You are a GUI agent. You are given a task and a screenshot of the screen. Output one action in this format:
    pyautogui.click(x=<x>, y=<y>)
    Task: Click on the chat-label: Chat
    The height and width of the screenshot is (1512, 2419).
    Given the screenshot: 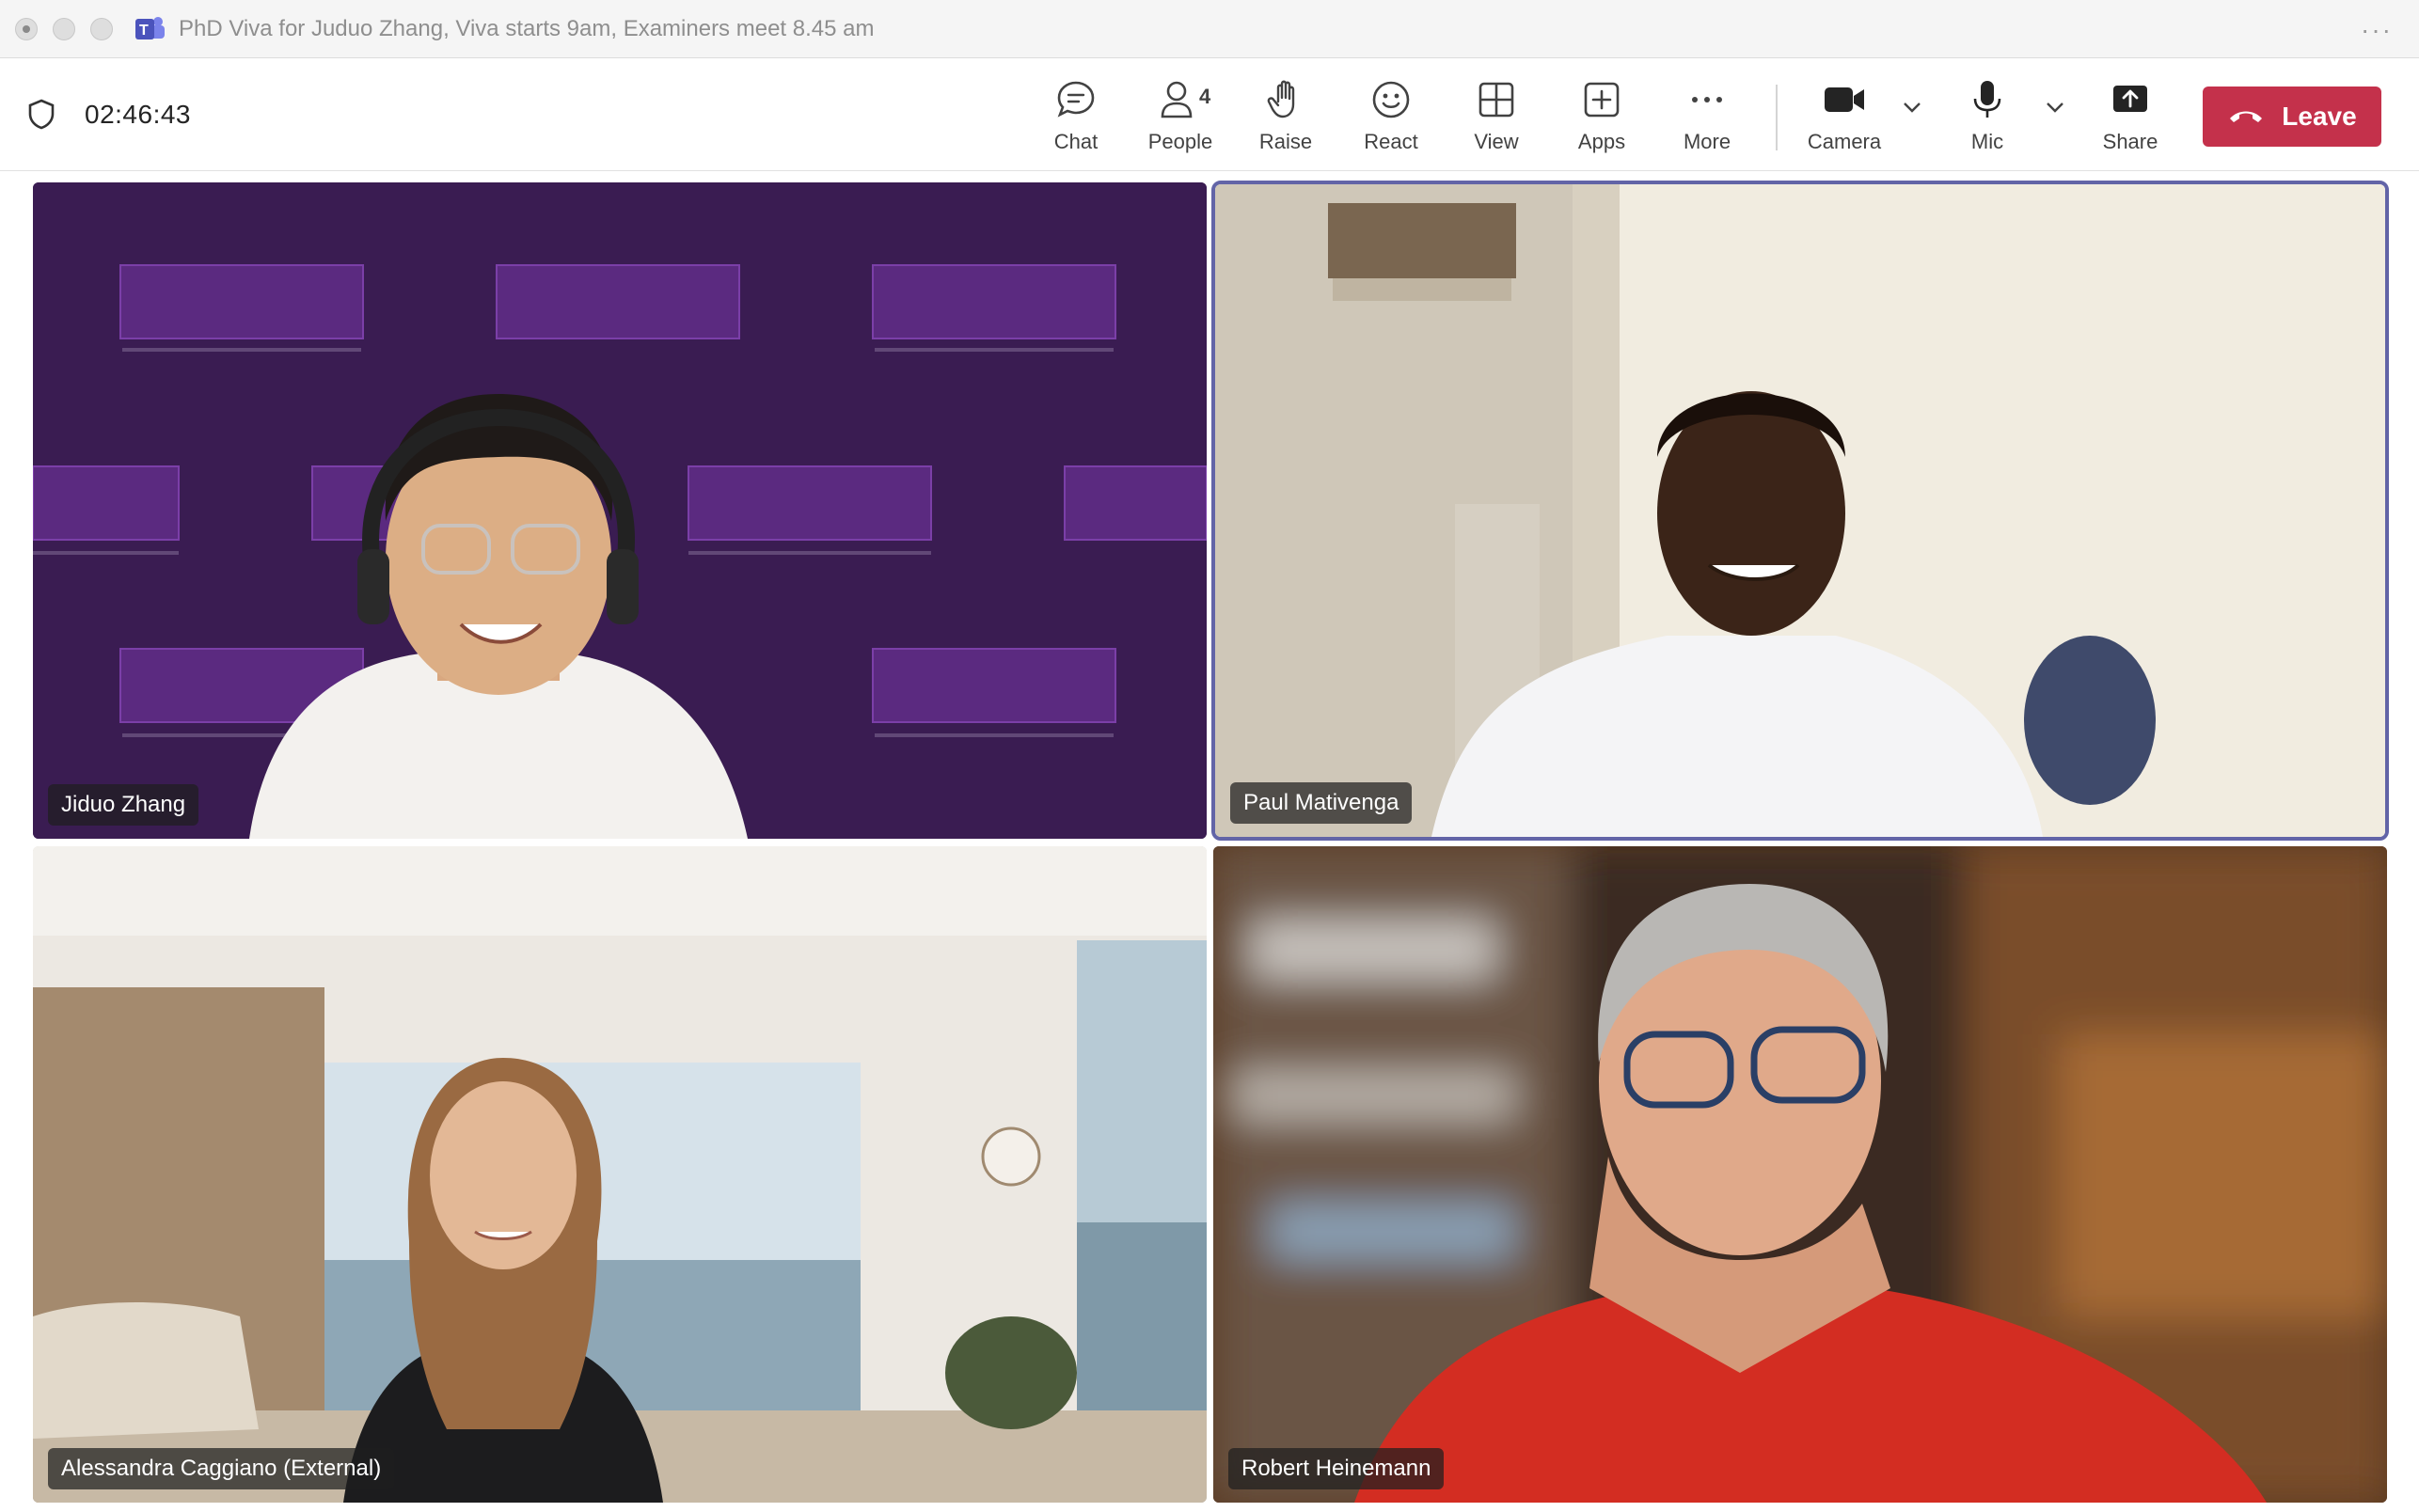 What is the action you would take?
    pyautogui.click(x=1076, y=141)
    